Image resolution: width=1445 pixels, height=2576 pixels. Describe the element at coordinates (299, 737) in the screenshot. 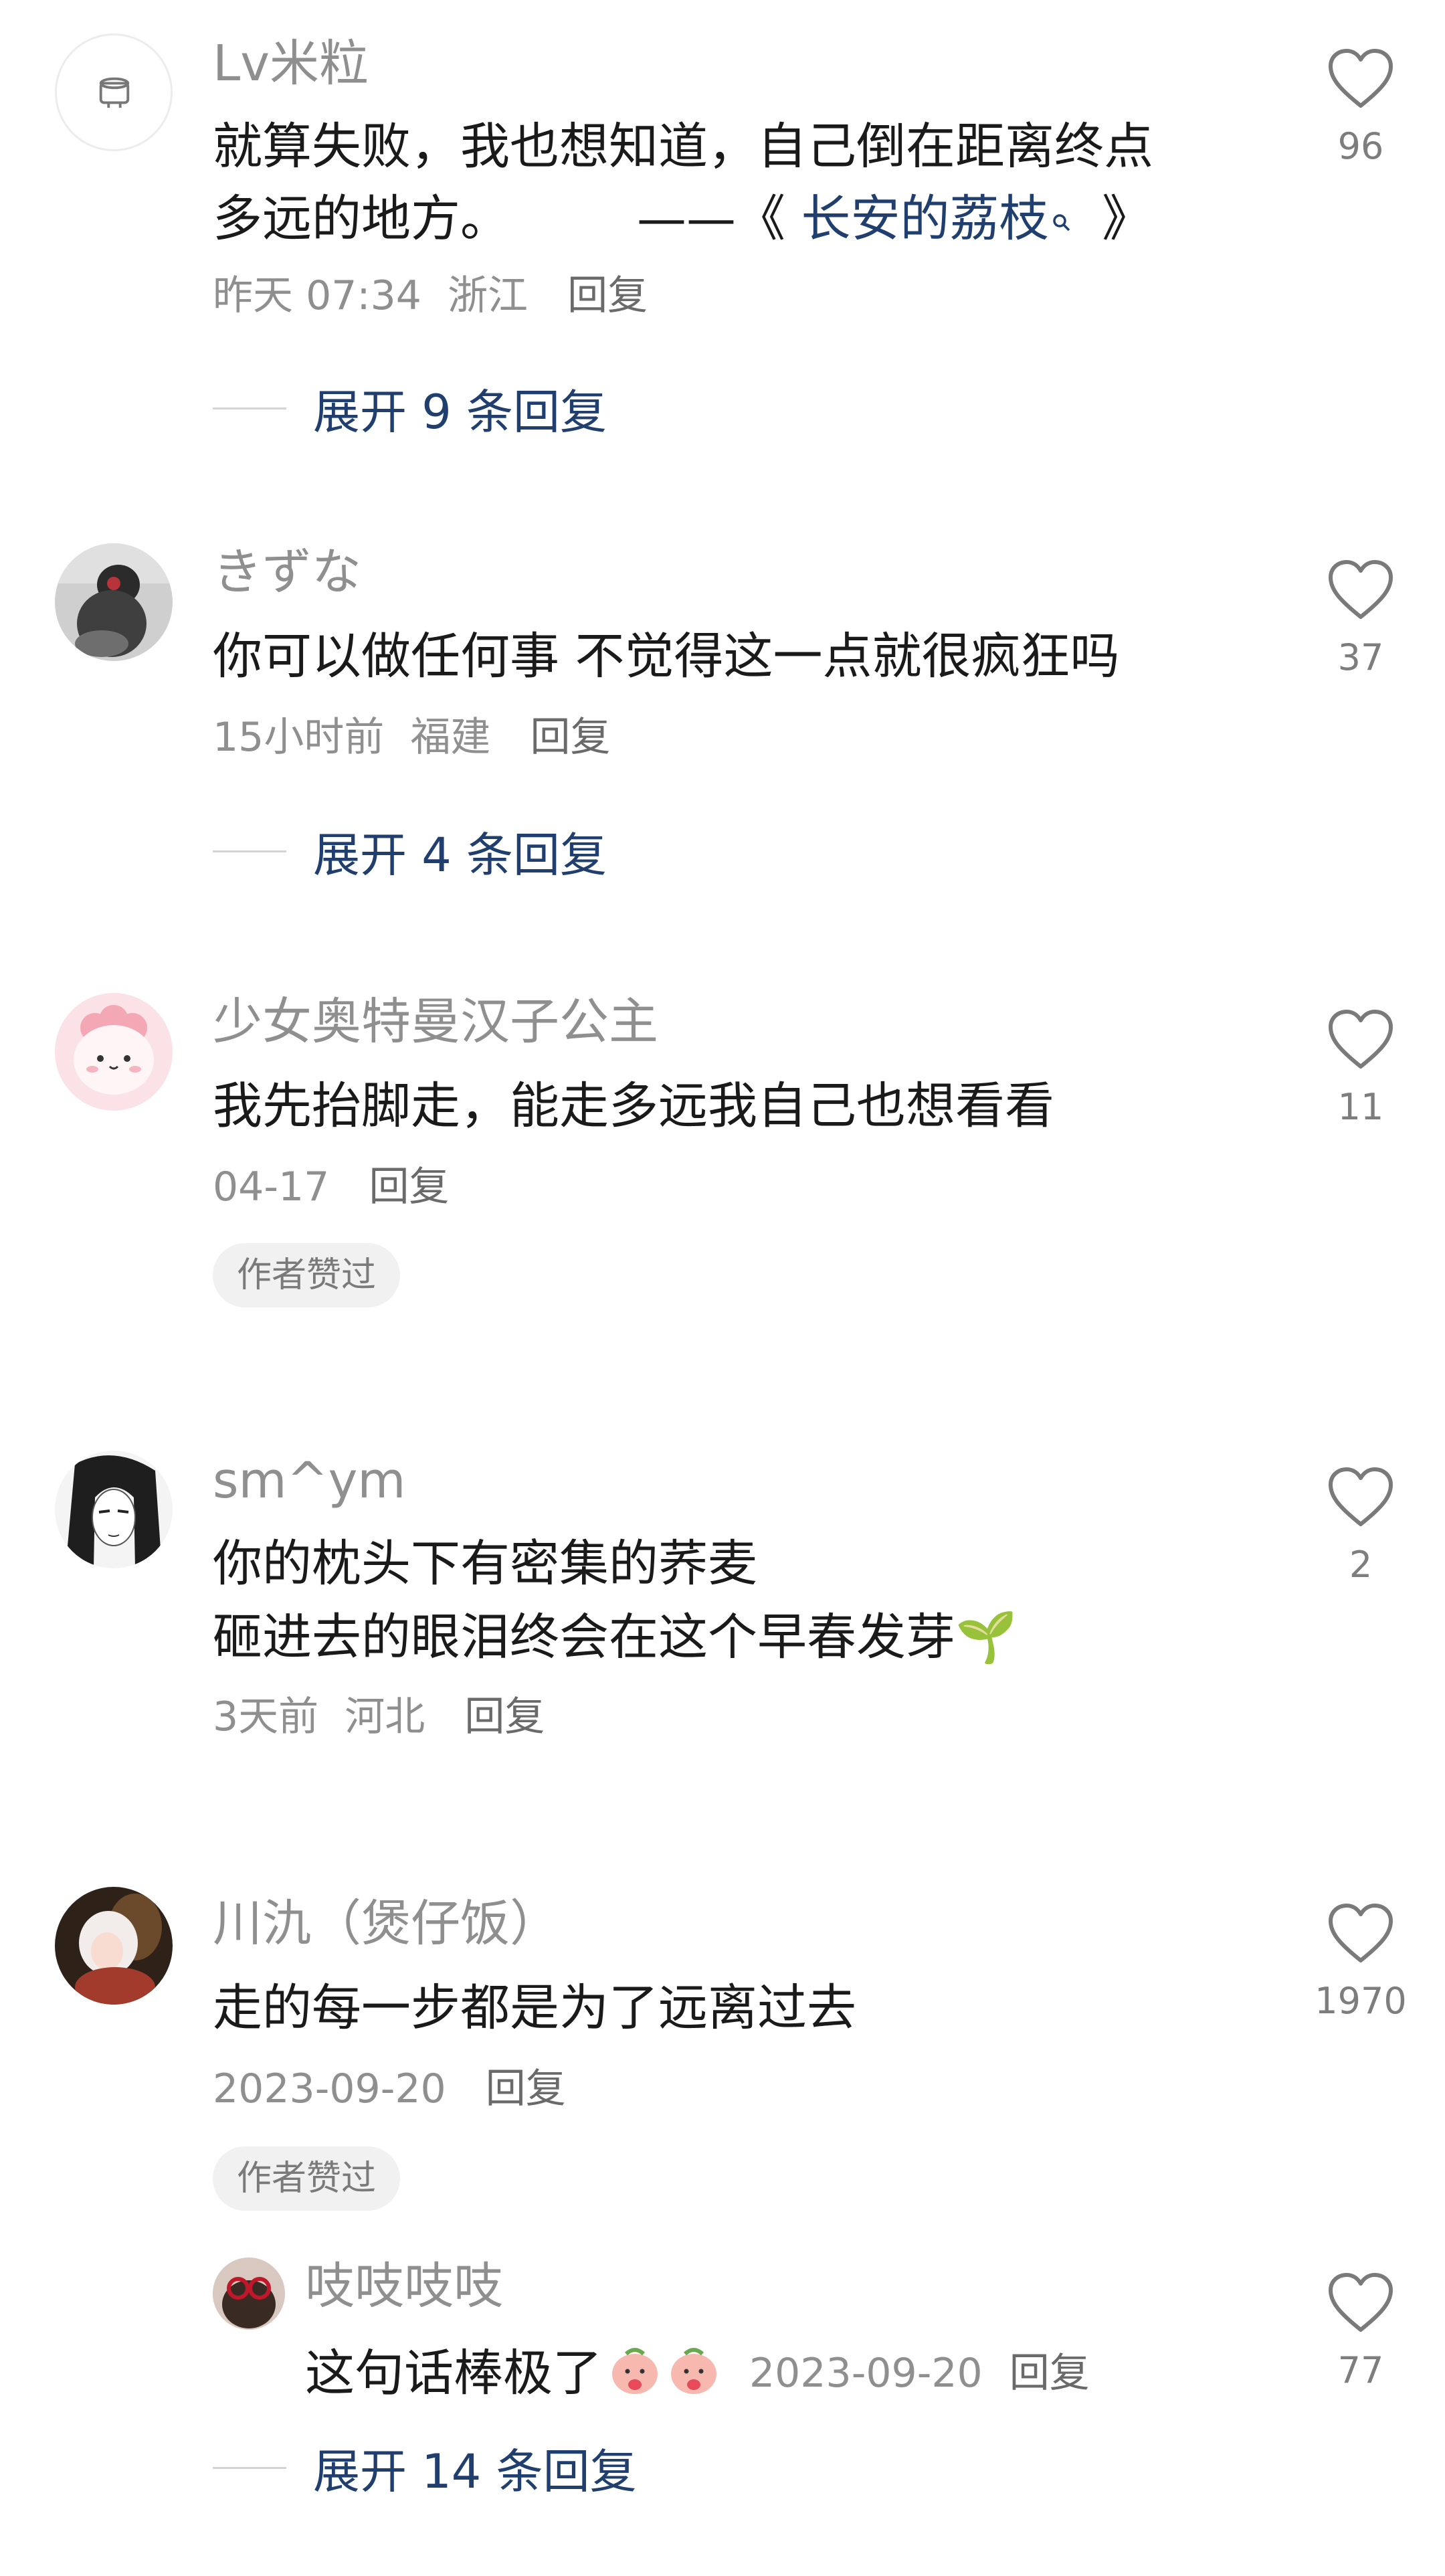

I see `comment-time: 15小时前` at that location.